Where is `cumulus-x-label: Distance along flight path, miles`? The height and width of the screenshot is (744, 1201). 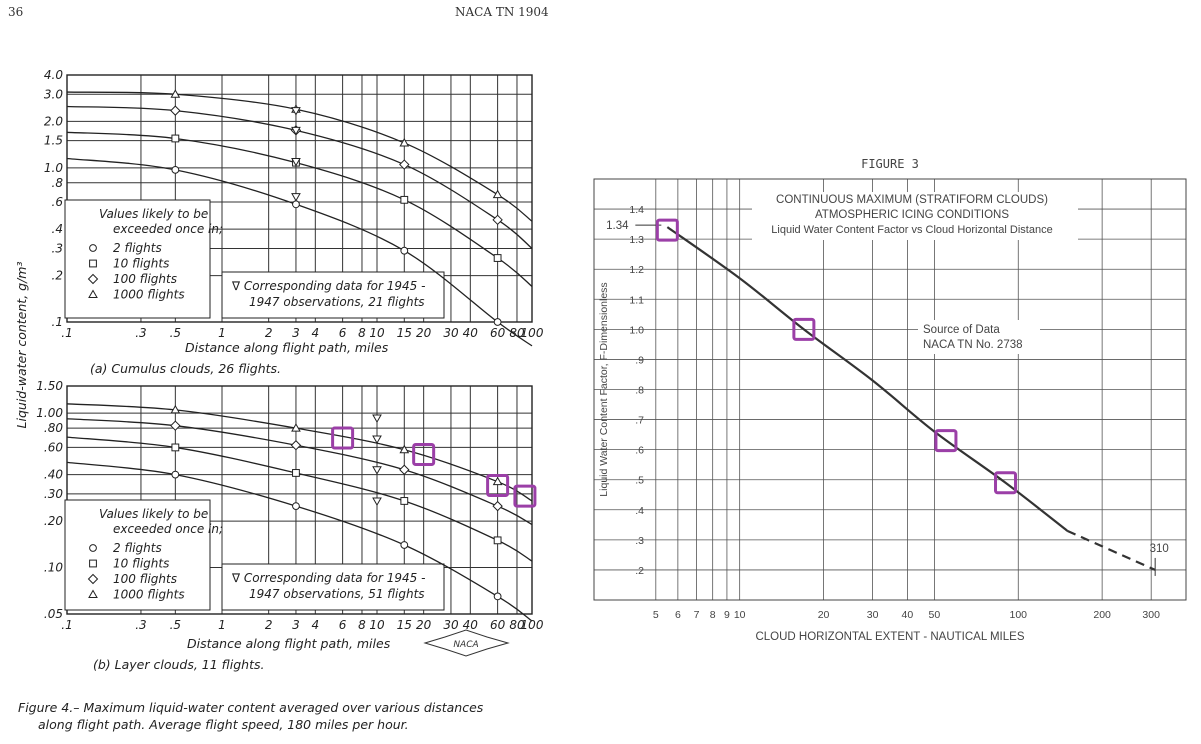
cumulus-x-label: Distance along flight path, miles is located at coordinates (287, 347).